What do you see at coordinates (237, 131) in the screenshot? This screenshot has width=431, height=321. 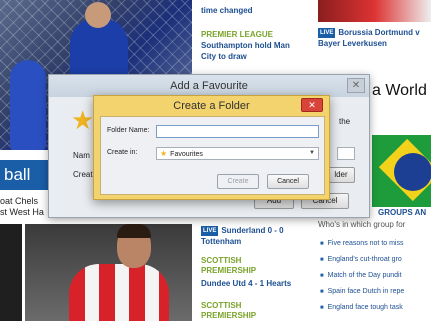 I see `folder-name-input` at bounding box center [237, 131].